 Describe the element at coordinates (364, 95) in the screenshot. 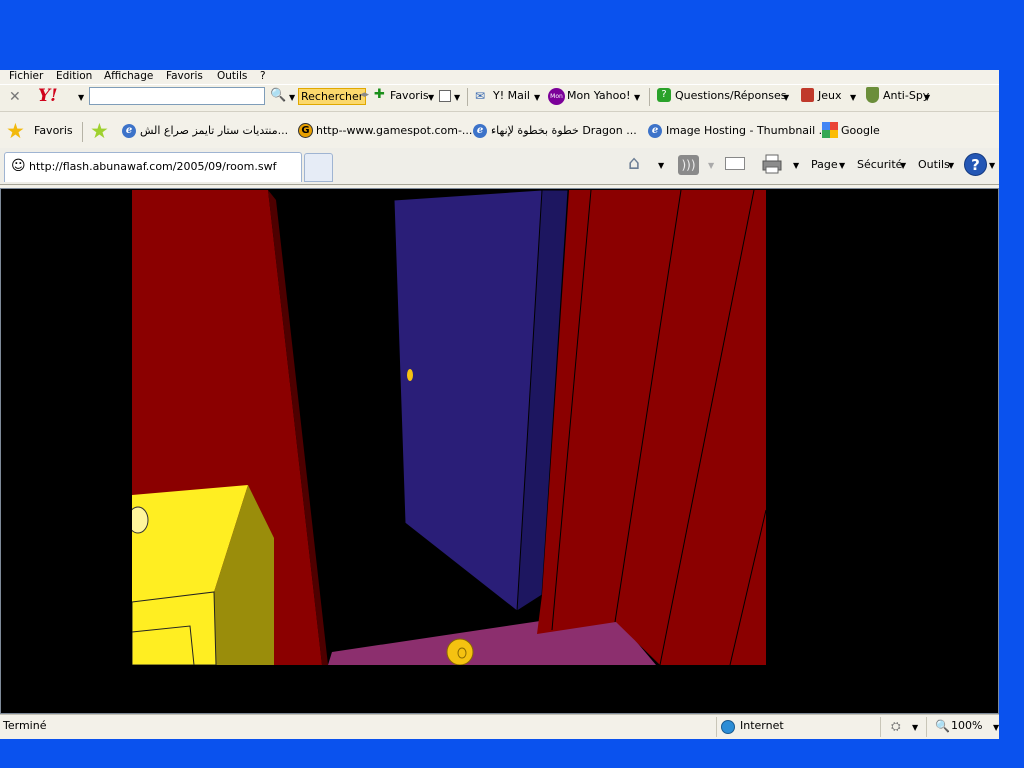

I see `resize-handle-icon: ◂▸` at that location.